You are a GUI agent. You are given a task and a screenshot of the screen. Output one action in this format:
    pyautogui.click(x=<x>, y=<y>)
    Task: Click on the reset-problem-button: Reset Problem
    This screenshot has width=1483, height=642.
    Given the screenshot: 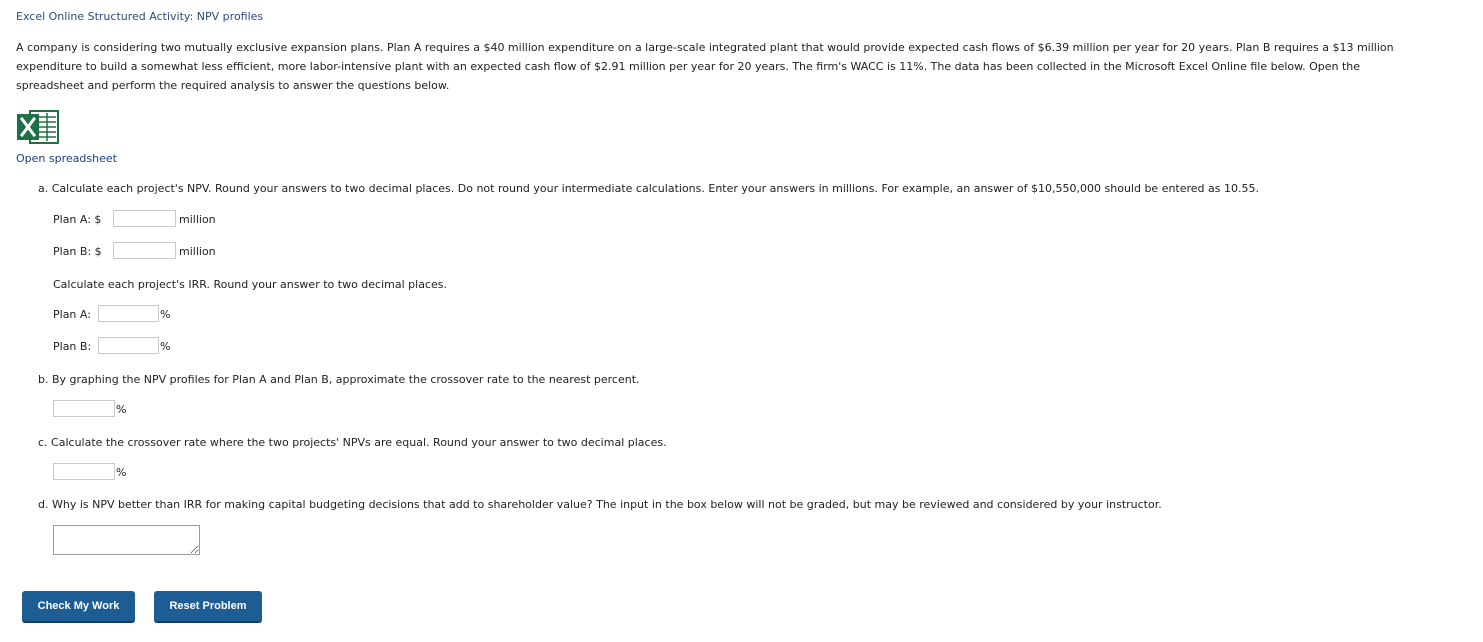 What is the action you would take?
    pyautogui.click(x=208, y=607)
    